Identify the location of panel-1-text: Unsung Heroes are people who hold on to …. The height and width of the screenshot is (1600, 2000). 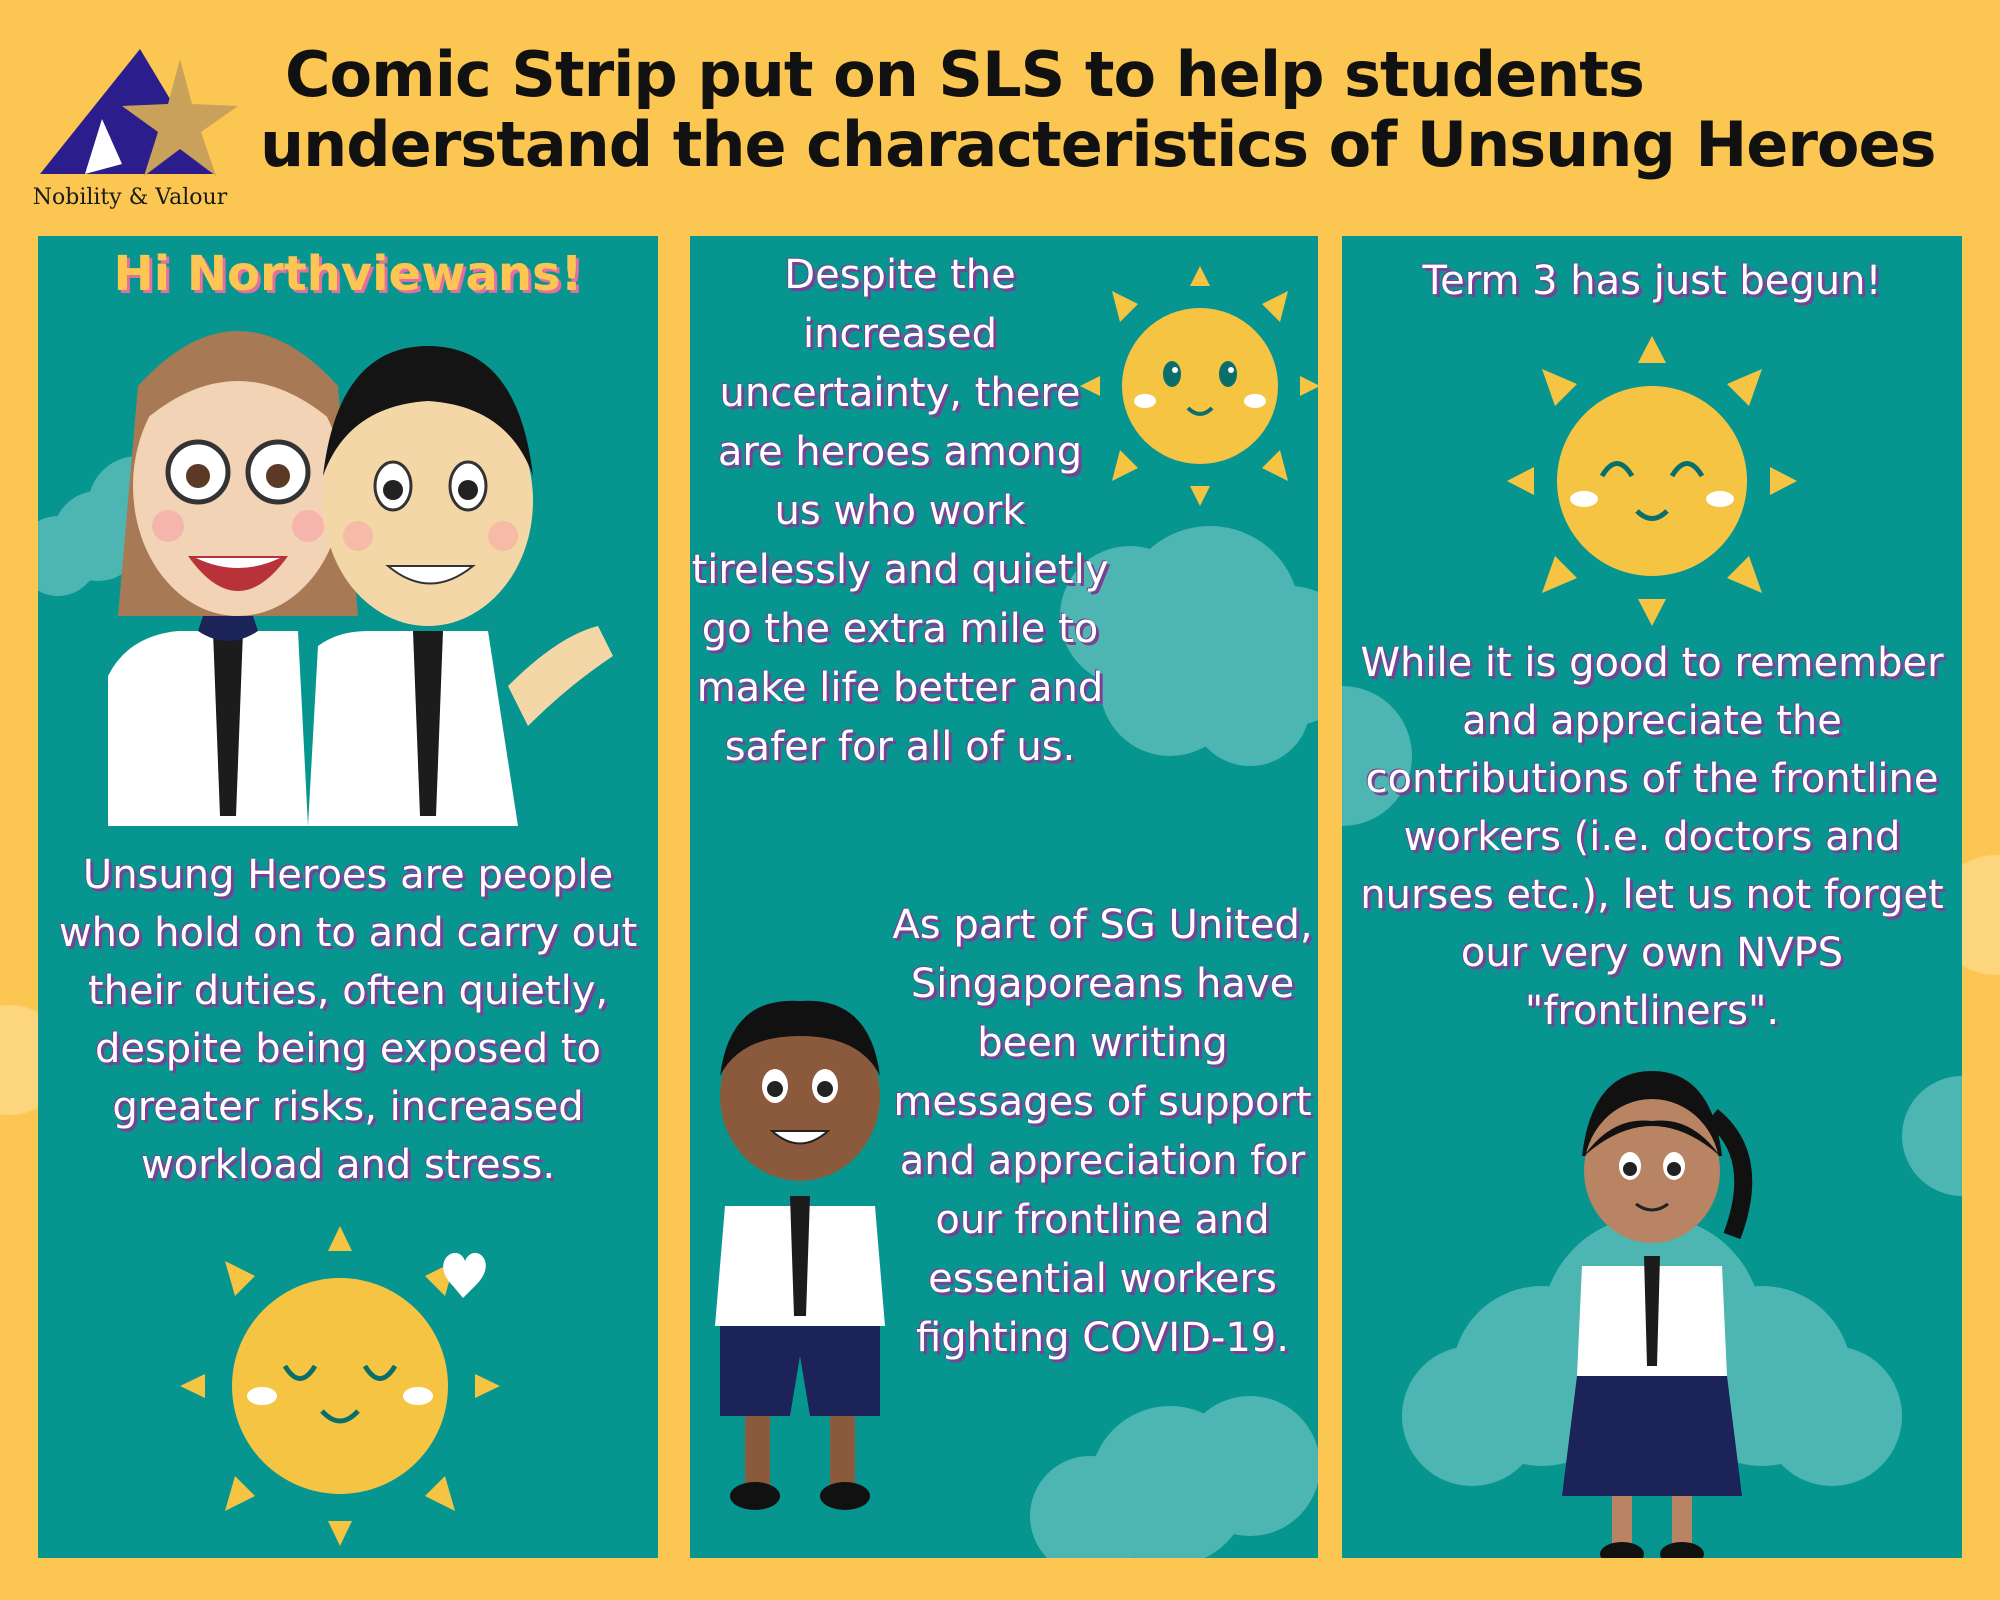
(348, 1020).